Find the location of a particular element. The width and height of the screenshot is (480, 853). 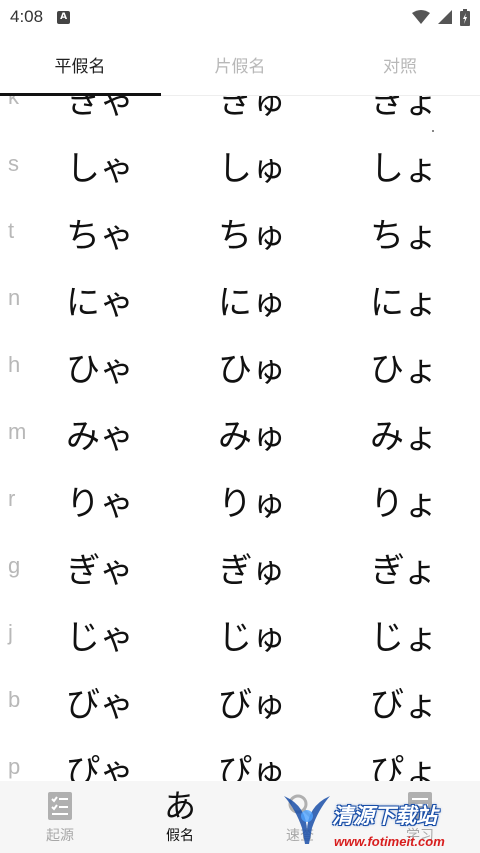

kana-cell: じゃ is located at coordinates (100, 634).